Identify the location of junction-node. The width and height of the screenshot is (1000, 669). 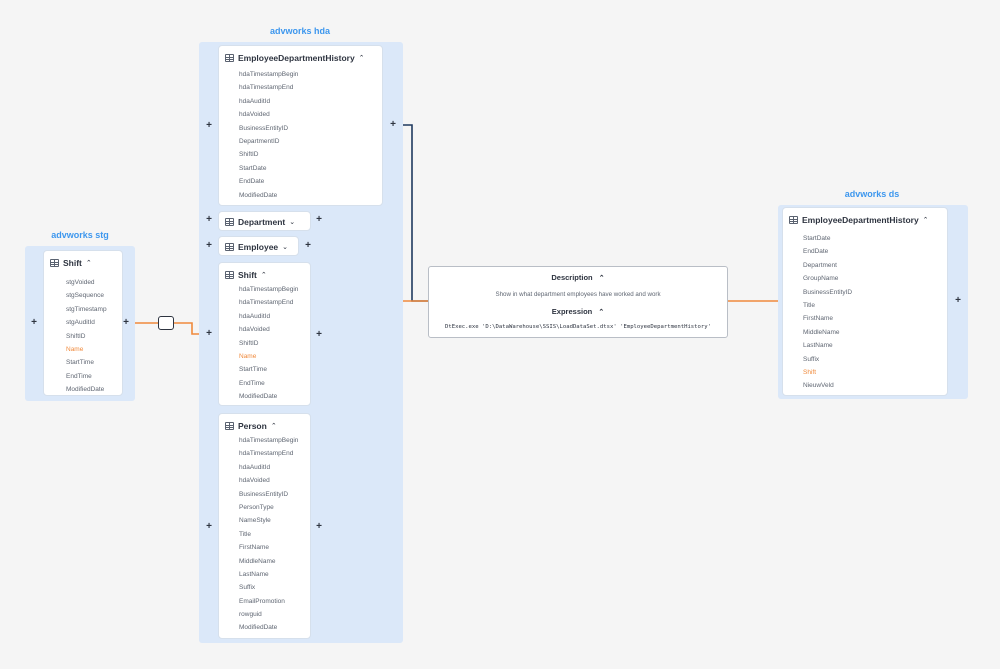
(166, 323).